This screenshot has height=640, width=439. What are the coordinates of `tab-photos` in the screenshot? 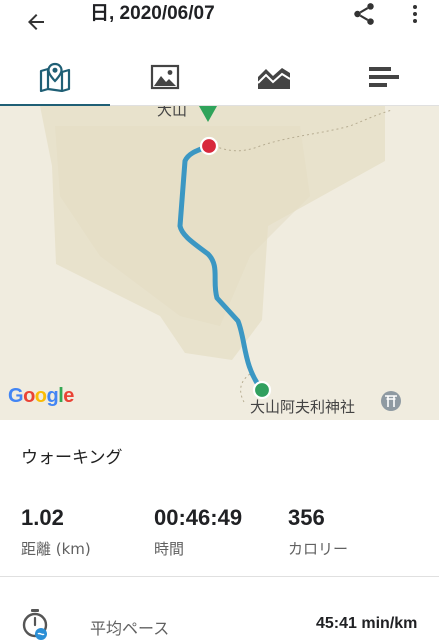 It's located at (165, 77).